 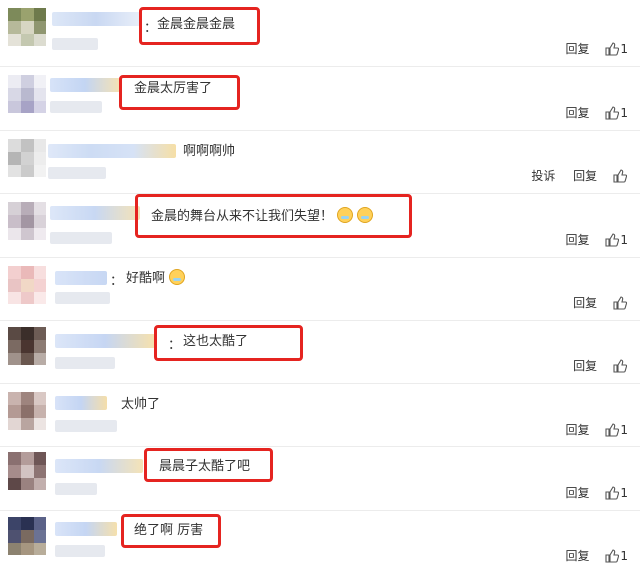 I want to click on comment-item: ： 好酷啊 回复, so click(x=320, y=289).